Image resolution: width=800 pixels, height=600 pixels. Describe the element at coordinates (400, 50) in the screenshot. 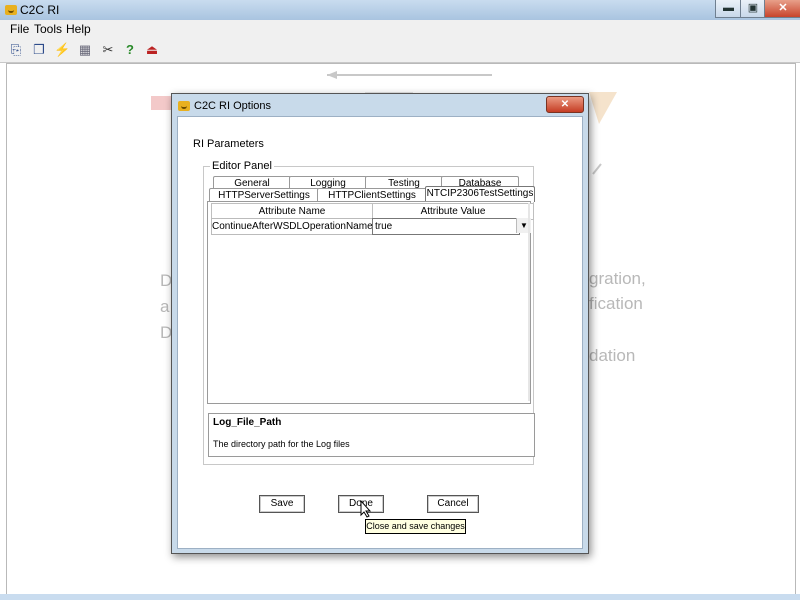

I see `toolbar: ⎘ ❐ ⚡ ▦ ✂ ? ⏏` at that location.